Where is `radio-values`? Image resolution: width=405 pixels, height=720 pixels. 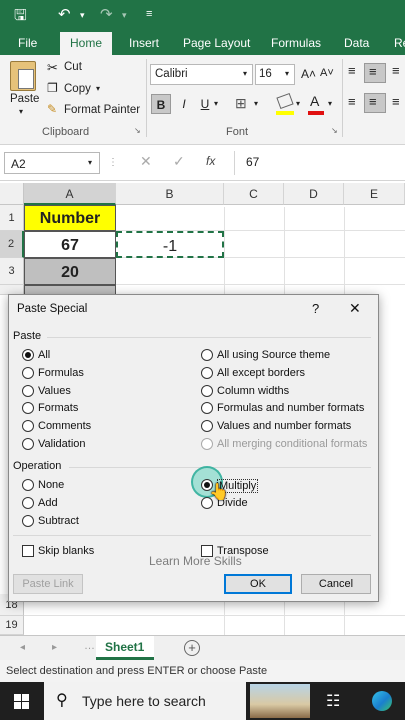 radio-values is located at coordinates (28, 391).